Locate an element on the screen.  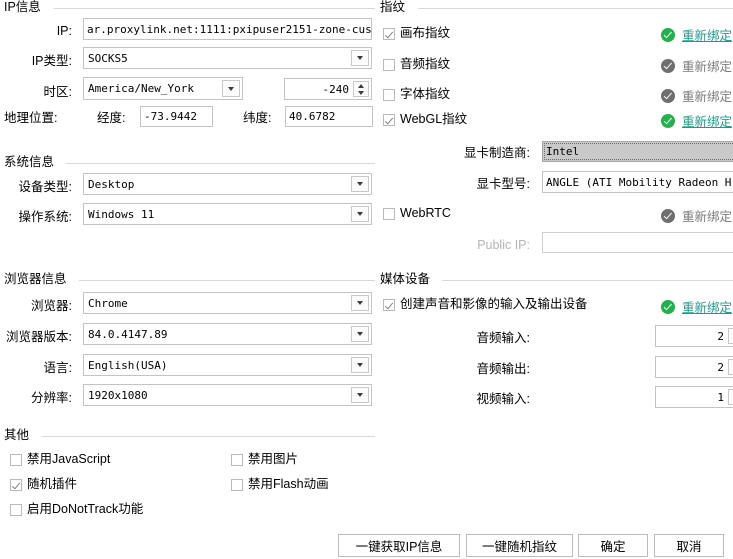
rebind-canvas: 重新绑定 is located at coordinates (696, 34).